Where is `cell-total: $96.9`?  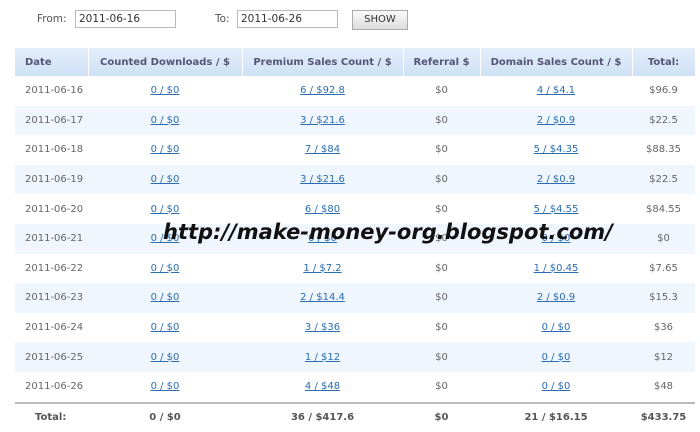 cell-total: $96.9 is located at coordinates (663, 91).